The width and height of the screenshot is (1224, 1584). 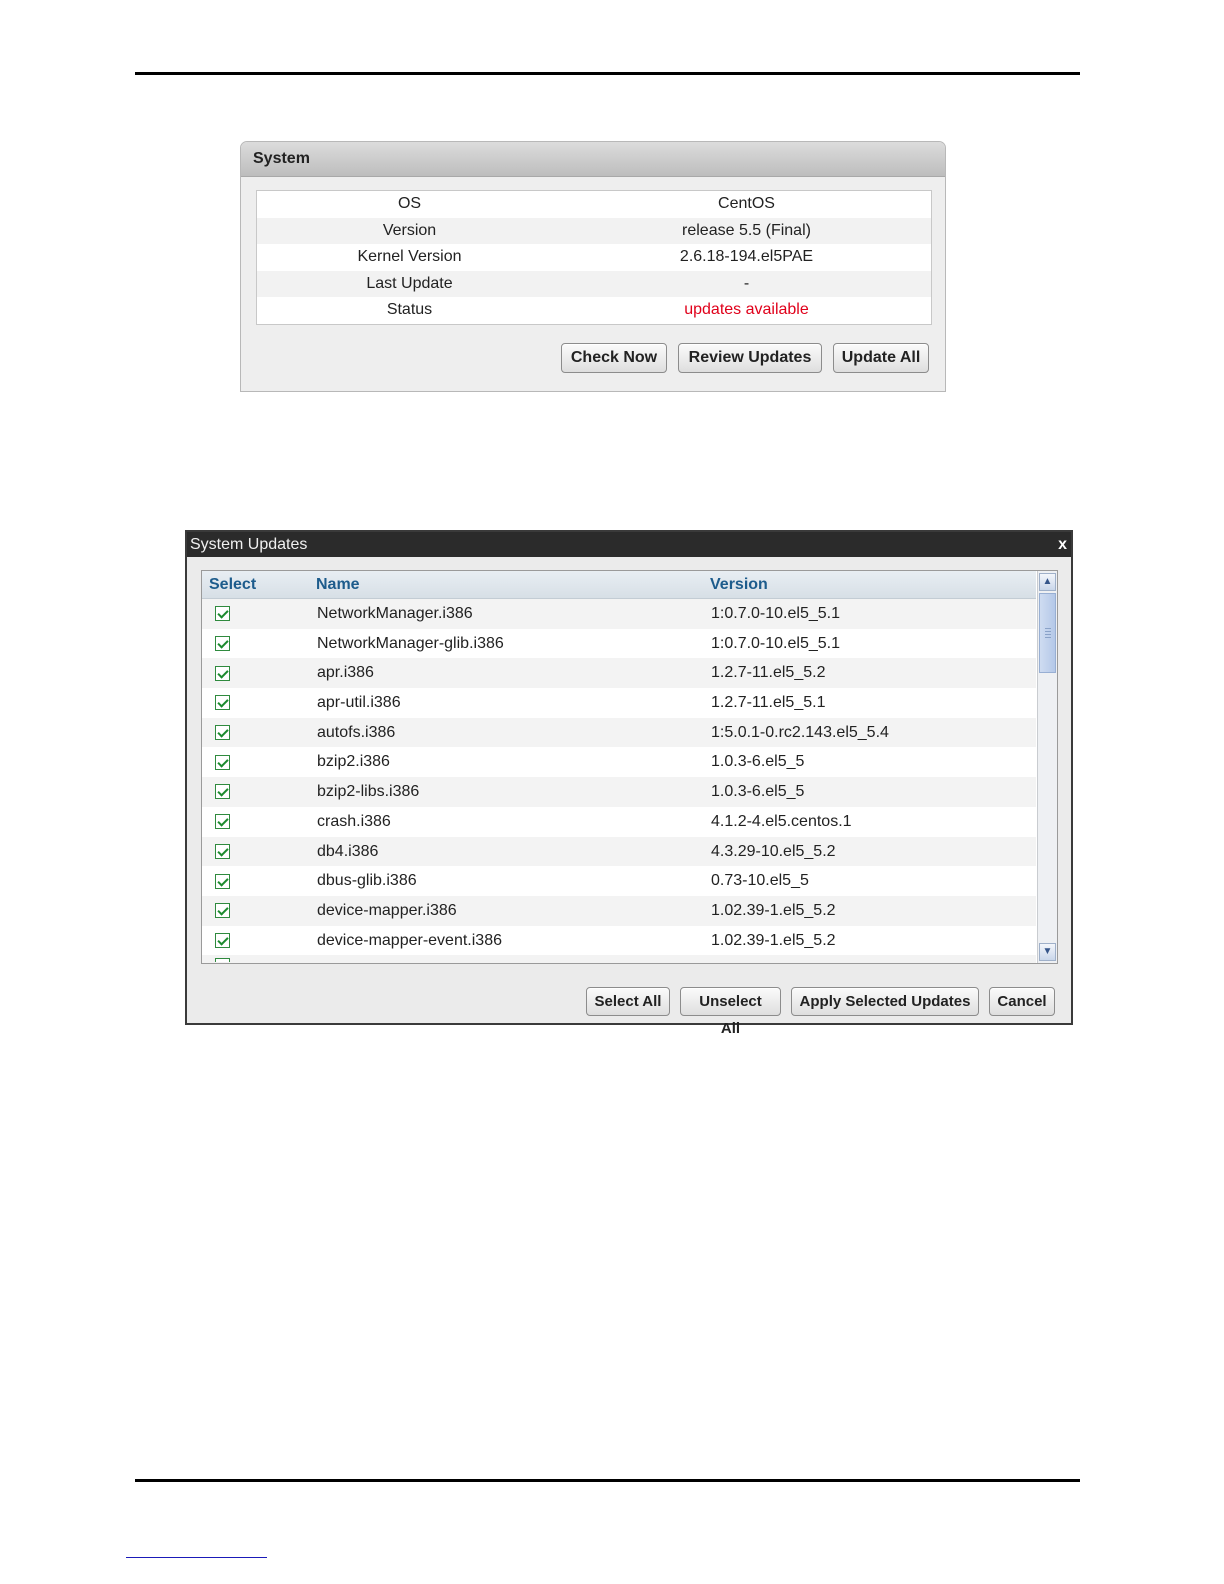 What do you see at coordinates (619, 792) in the screenshot?
I see `table-row: bzip2-libs.i386 1.0.3-6.el5_5` at bounding box center [619, 792].